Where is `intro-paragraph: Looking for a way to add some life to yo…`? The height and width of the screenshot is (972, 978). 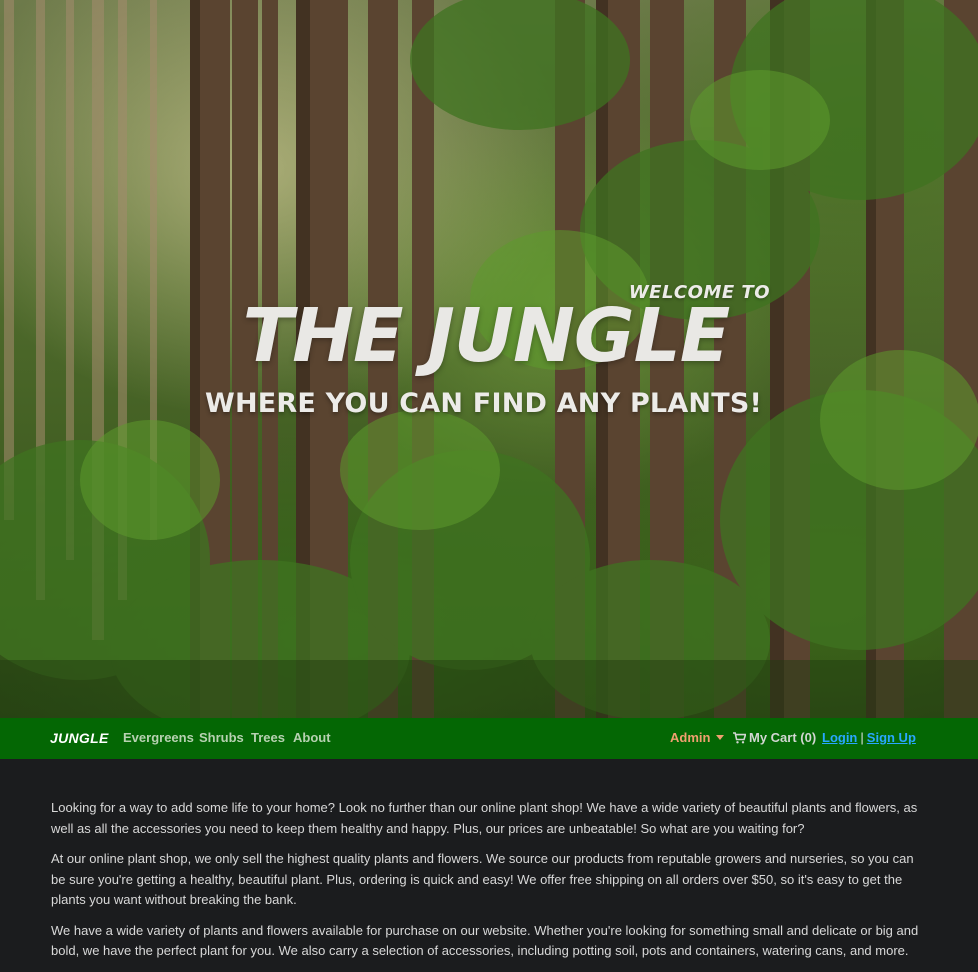 intro-paragraph: Looking for a way to add some life to yo… is located at coordinates (484, 818).